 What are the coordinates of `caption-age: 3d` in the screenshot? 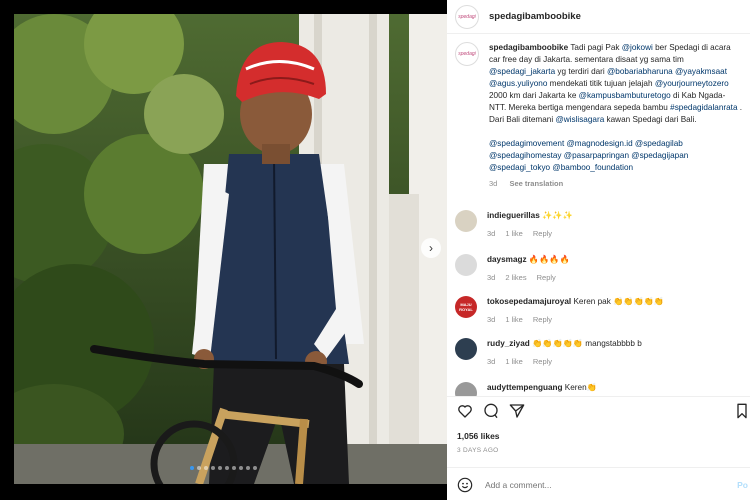 It's located at (493, 183).